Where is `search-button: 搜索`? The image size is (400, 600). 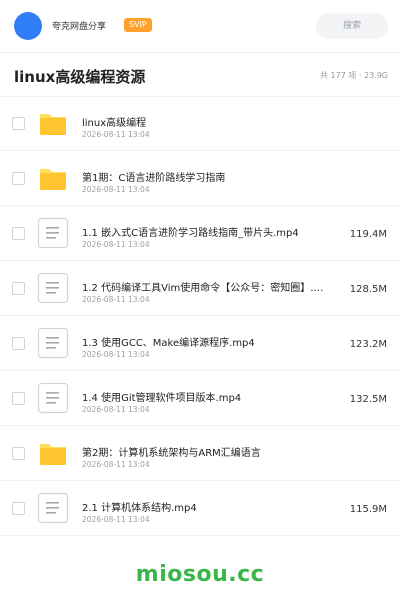
search-button: 搜索 is located at coordinates (352, 26).